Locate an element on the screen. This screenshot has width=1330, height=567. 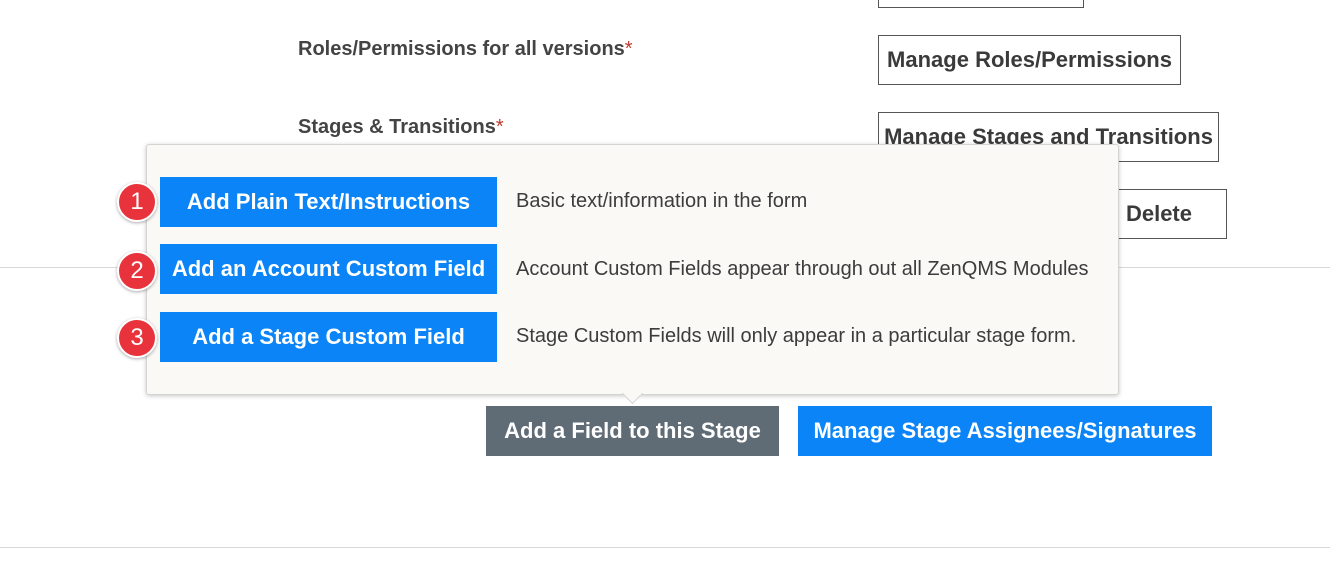
step-badge-2: 2 is located at coordinates (137, 271).